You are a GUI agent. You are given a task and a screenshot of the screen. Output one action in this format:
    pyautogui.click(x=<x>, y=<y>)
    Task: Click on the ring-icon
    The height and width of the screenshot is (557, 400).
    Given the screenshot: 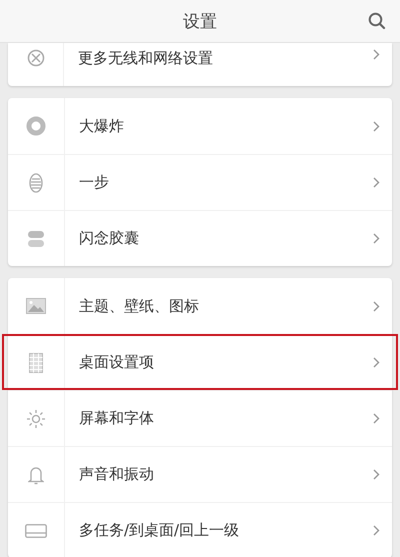 What is the action you would take?
    pyautogui.click(x=36, y=126)
    